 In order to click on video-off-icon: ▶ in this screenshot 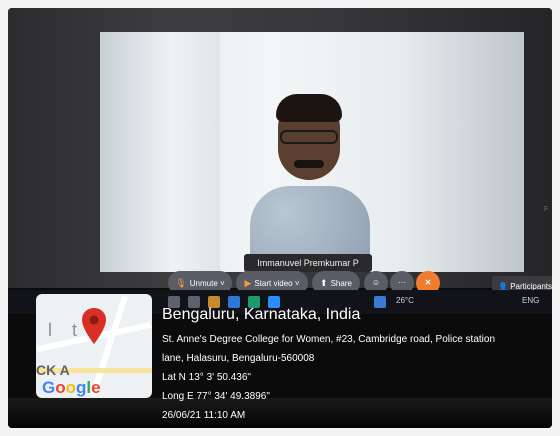, I will do `click(248, 283)`.